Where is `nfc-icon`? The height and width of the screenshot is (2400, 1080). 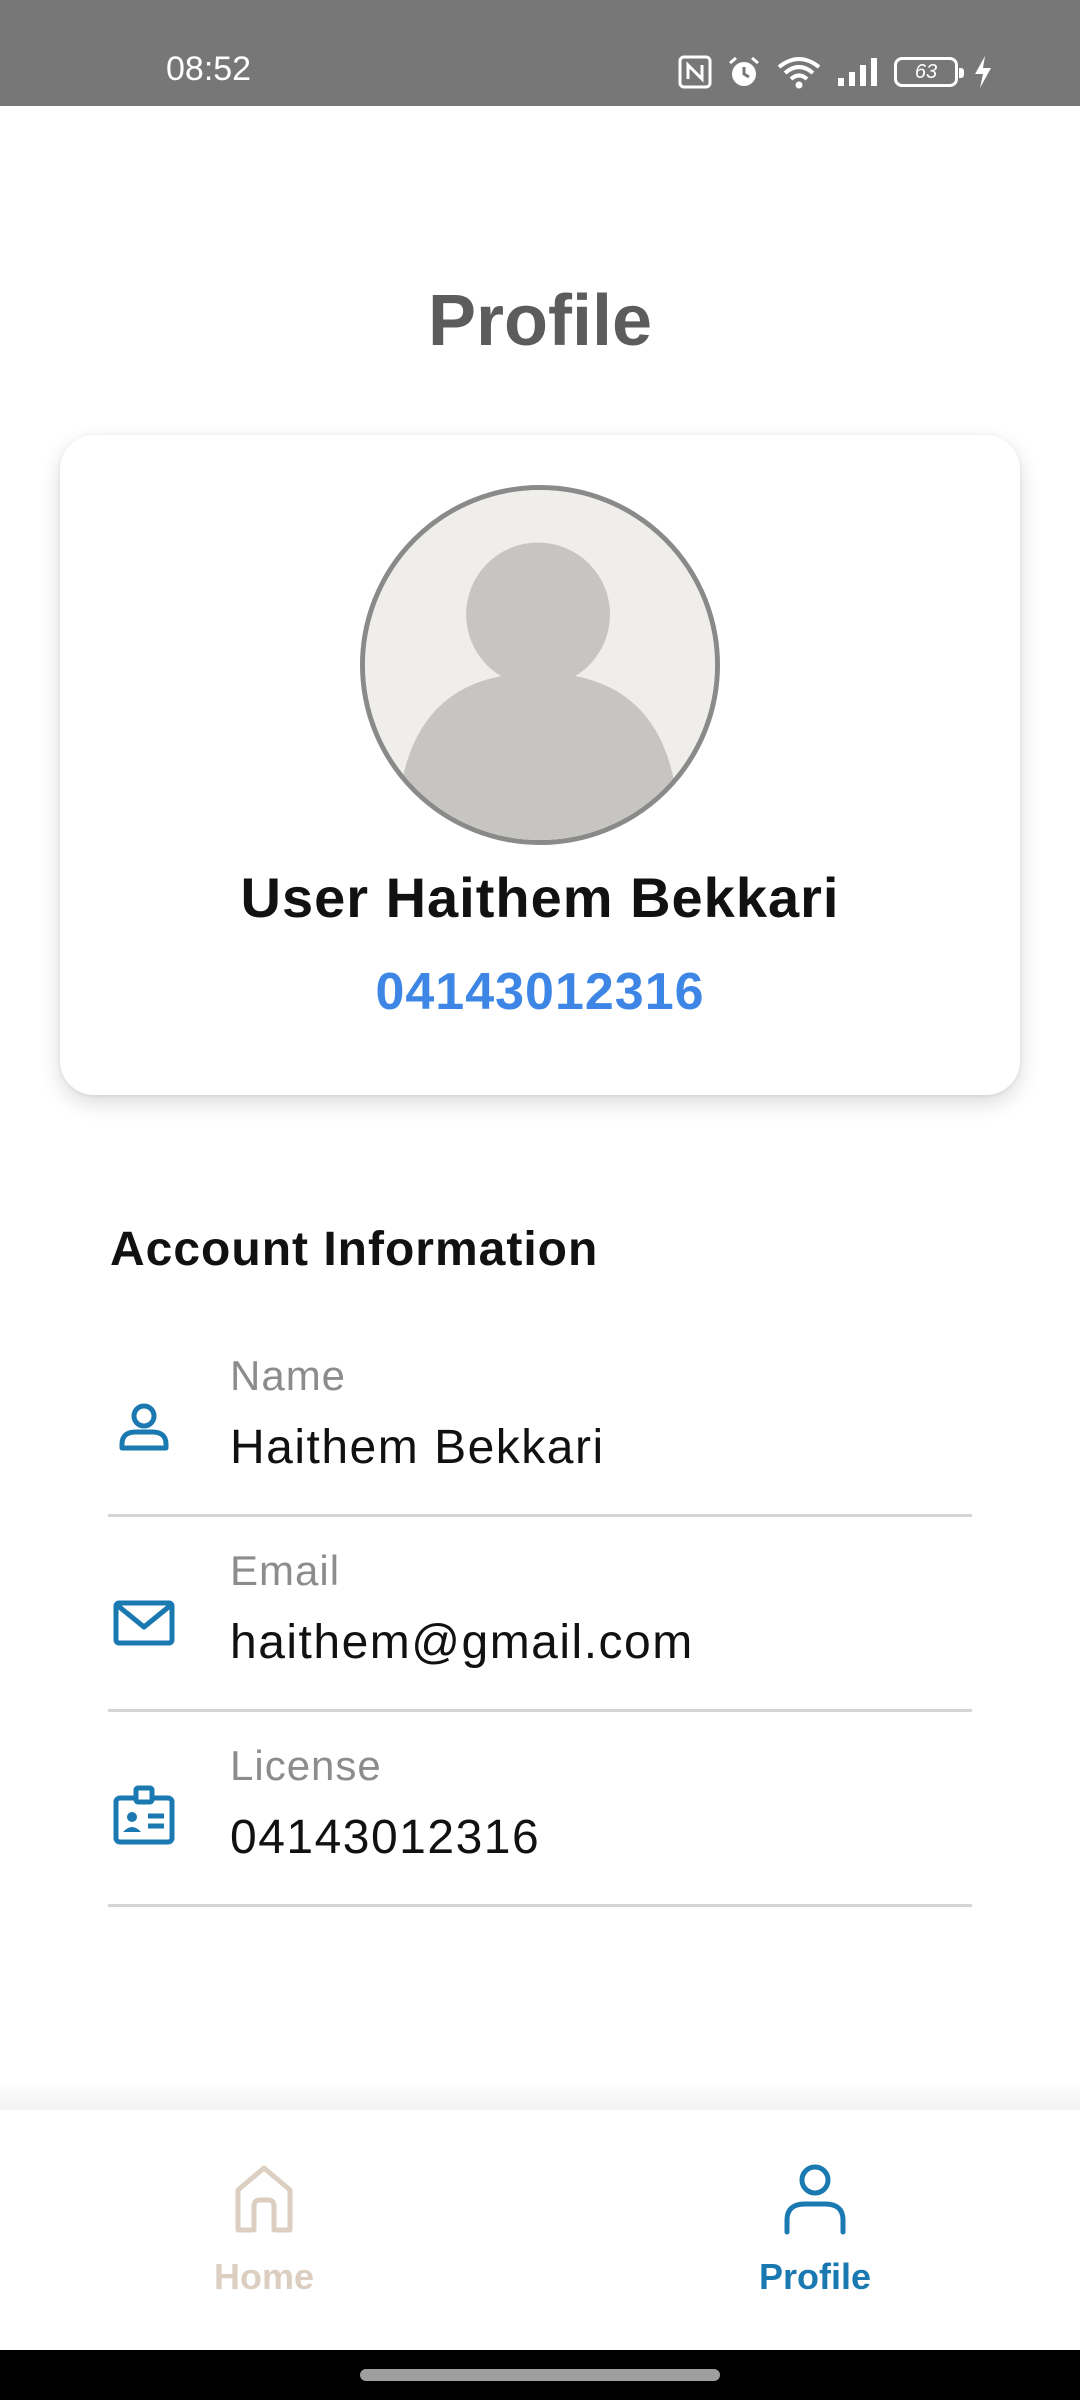 nfc-icon is located at coordinates (695, 72).